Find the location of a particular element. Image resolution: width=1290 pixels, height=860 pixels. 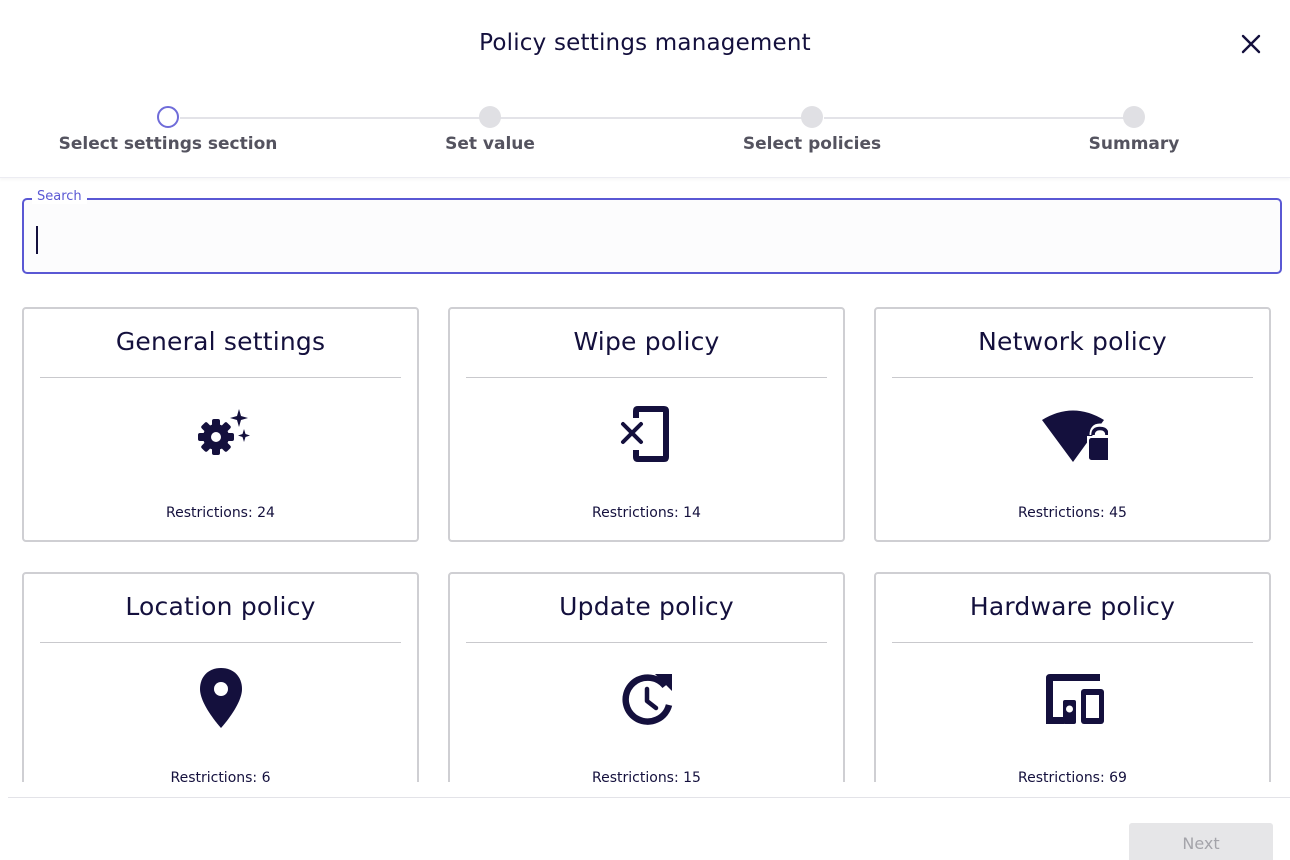

card-wipe-policy: Wipe policy Restrictions: 14 is located at coordinates (646, 424).